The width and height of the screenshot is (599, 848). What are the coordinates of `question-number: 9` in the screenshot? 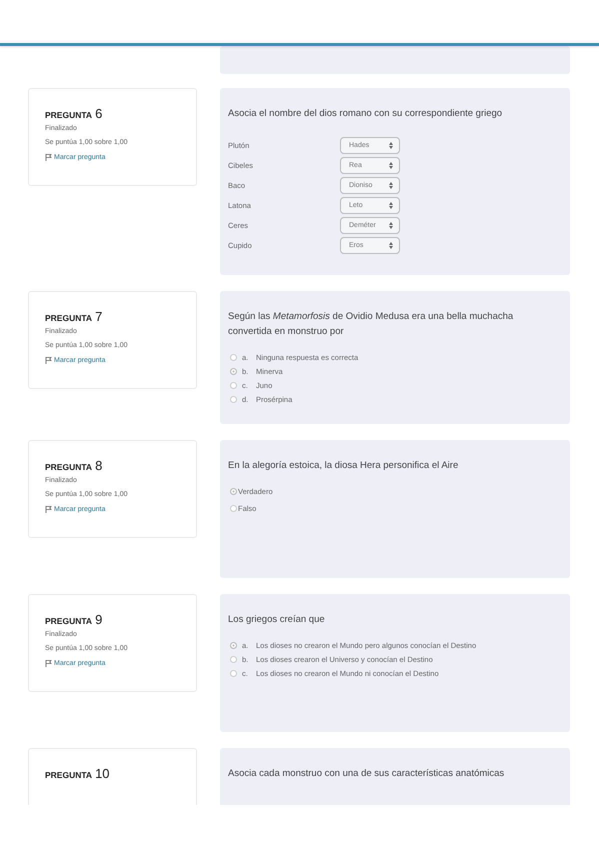 It's located at (98, 619).